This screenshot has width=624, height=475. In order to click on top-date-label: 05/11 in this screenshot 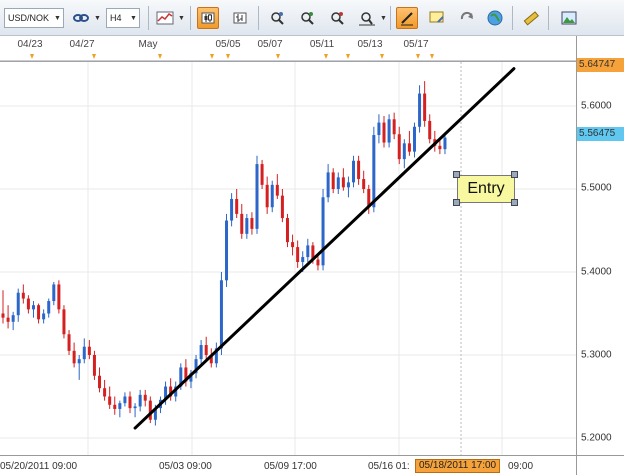, I will do `click(322, 44)`.